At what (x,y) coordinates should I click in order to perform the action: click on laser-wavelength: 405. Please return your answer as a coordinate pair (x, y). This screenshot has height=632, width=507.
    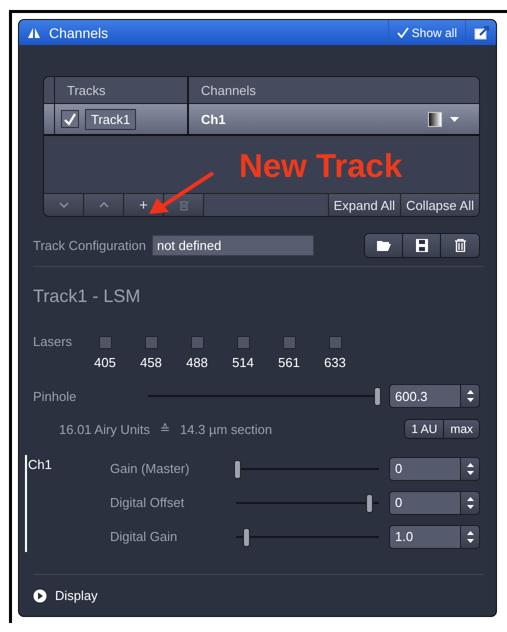
    Looking at the image, I should click on (105, 362).